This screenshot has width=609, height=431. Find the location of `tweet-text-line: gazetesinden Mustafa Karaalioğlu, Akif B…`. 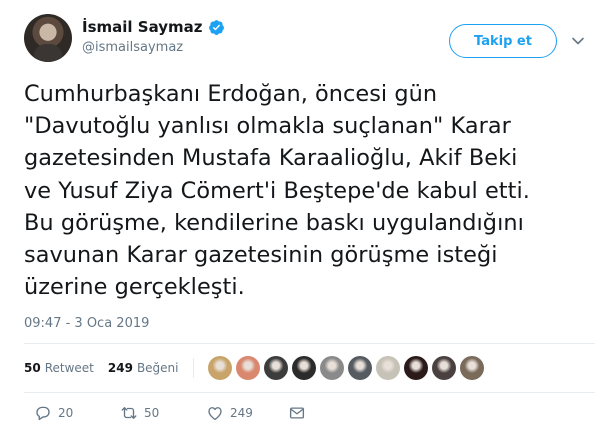

tweet-text-line: gazetesinden Mustafa Karaalioğlu, Akif B… is located at coordinates (271, 158).